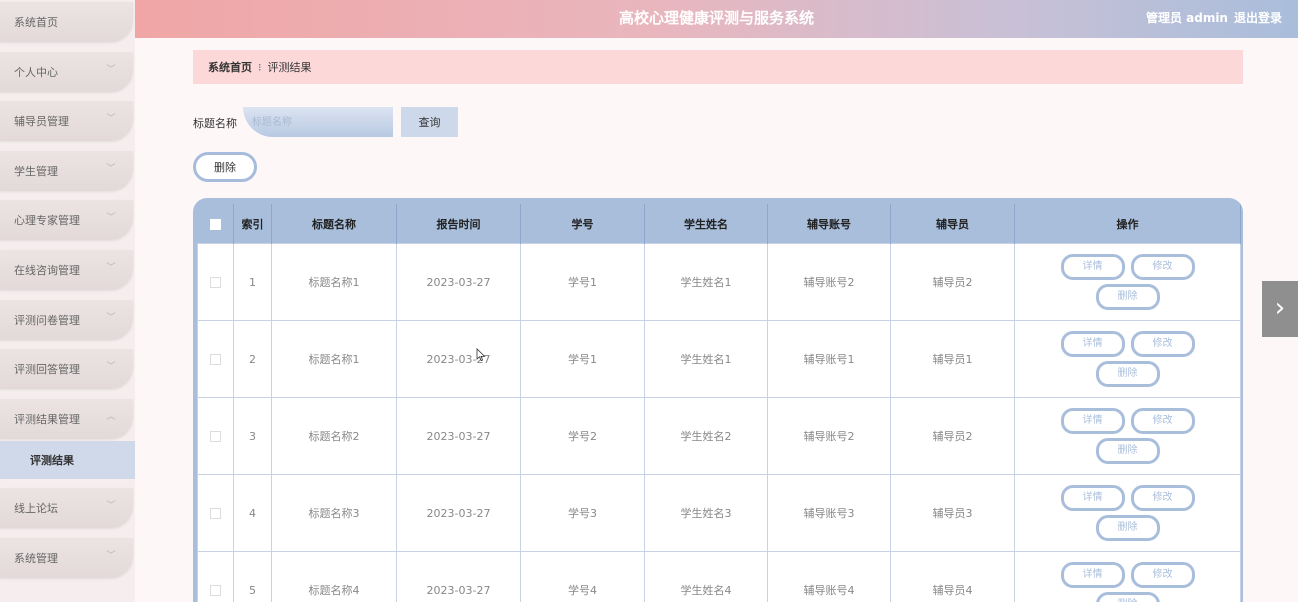 Image resolution: width=1298 pixels, height=602 pixels. Describe the element at coordinates (36, 22) in the screenshot. I see `sidebar-item-label: 系统首页` at that location.